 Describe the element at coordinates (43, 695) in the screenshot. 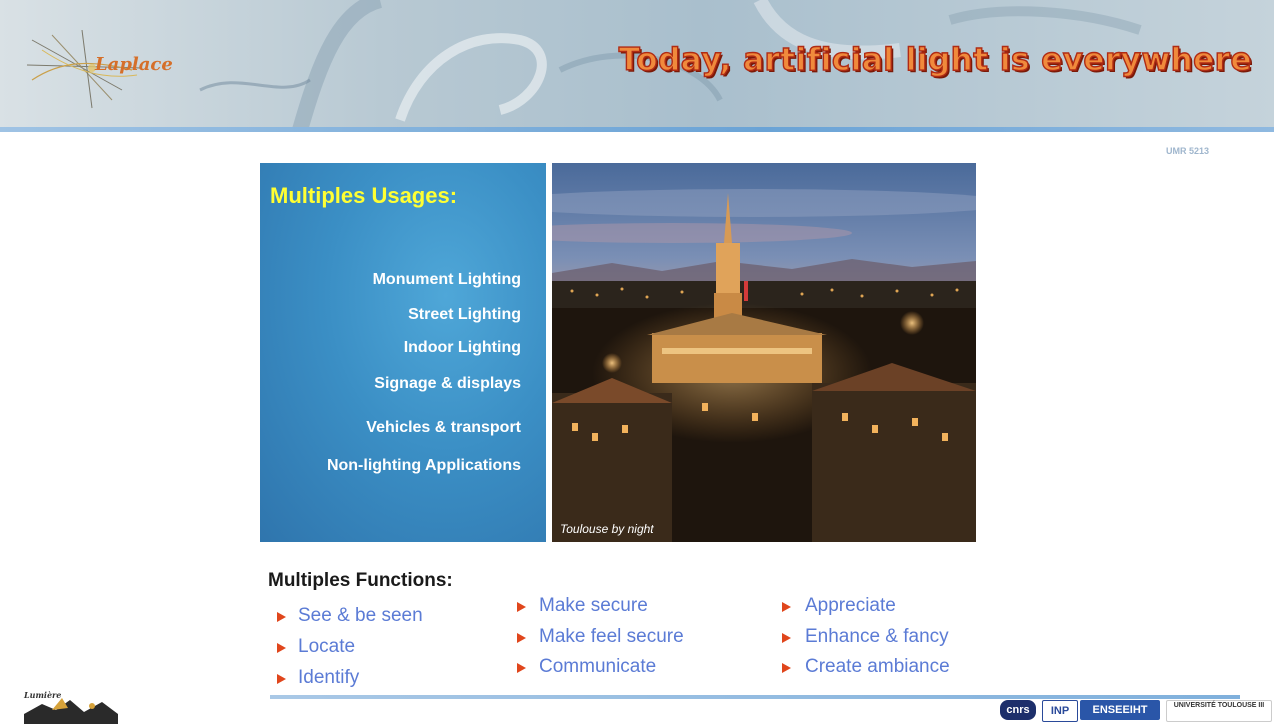

I see `lumiere-logo-text: Lumière` at that location.